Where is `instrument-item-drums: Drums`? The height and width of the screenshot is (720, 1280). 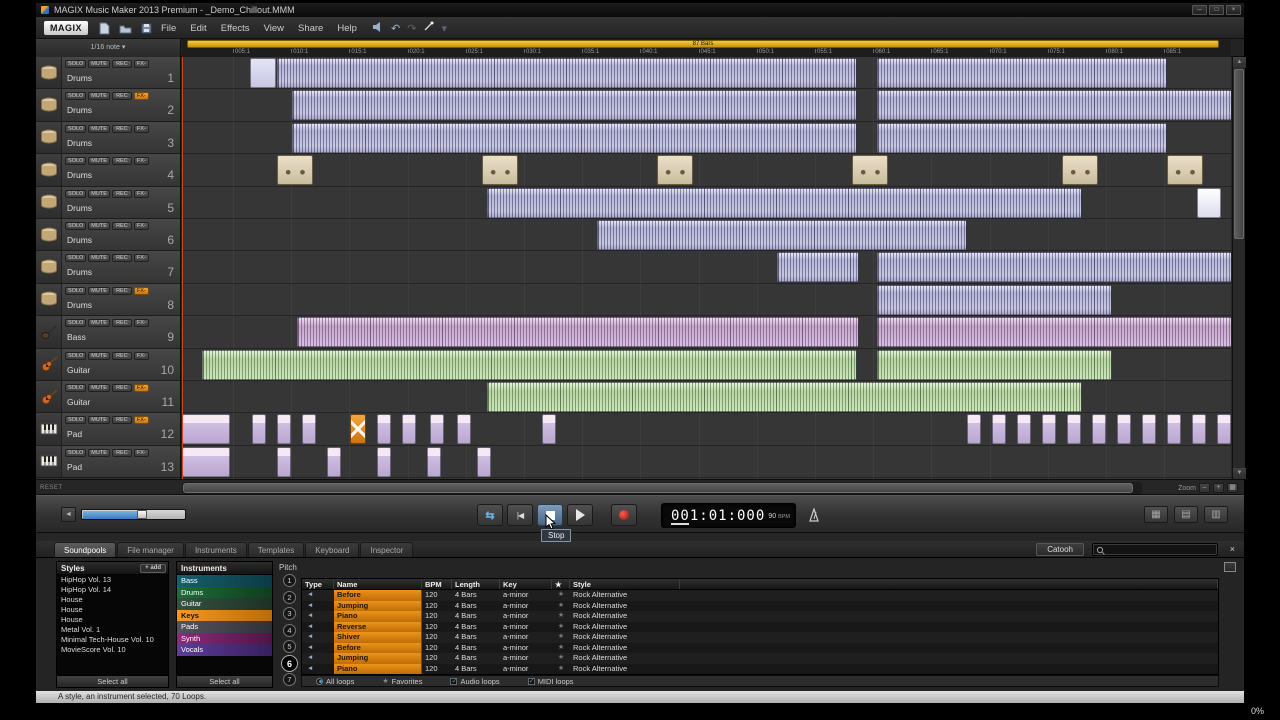
instrument-item-drums: Drums is located at coordinates (224, 592).